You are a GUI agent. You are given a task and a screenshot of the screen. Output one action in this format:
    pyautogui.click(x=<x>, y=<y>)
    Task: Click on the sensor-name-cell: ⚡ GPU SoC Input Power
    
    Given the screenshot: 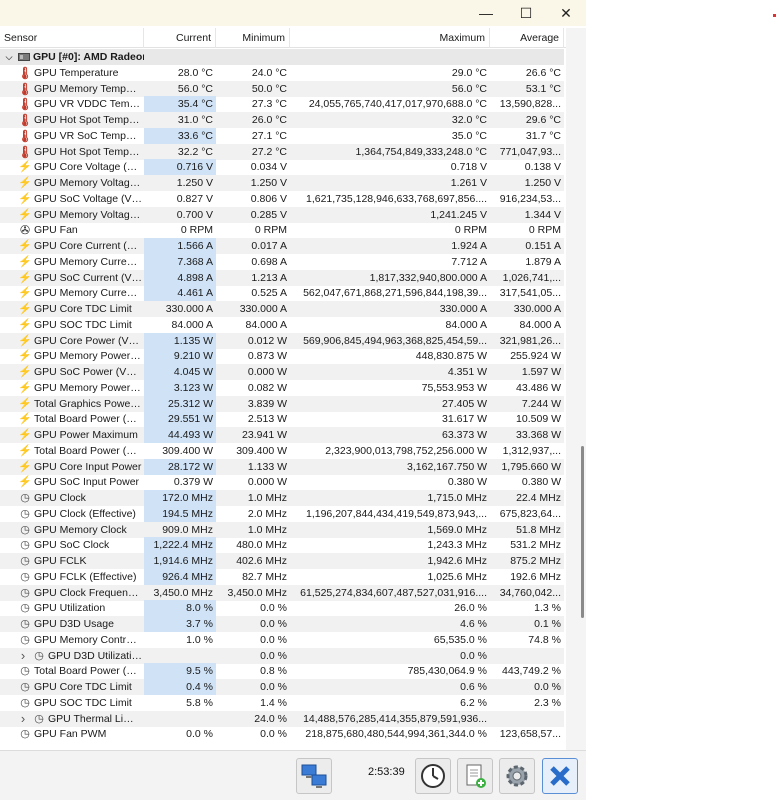 What is the action you would take?
    pyautogui.click(x=72, y=482)
    